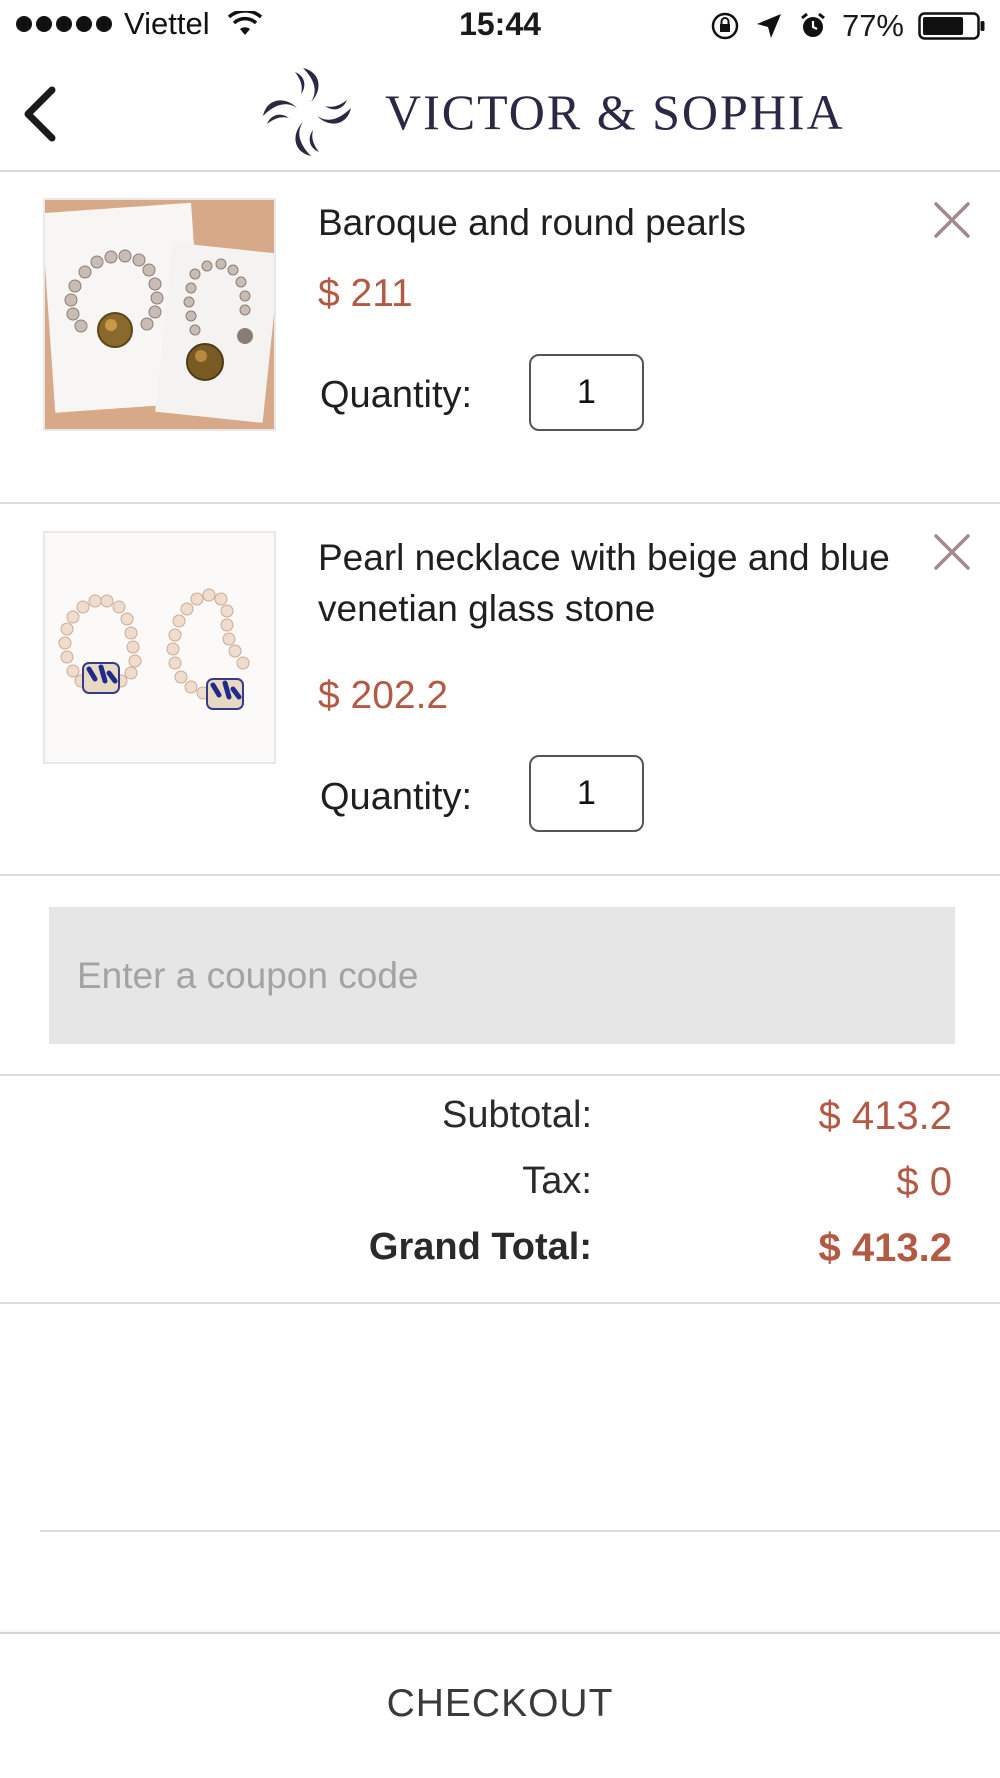  Describe the element at coordinates (500, 27) in the screenshot. I see `status-bar: Viettel 15:44 77%` at that location.